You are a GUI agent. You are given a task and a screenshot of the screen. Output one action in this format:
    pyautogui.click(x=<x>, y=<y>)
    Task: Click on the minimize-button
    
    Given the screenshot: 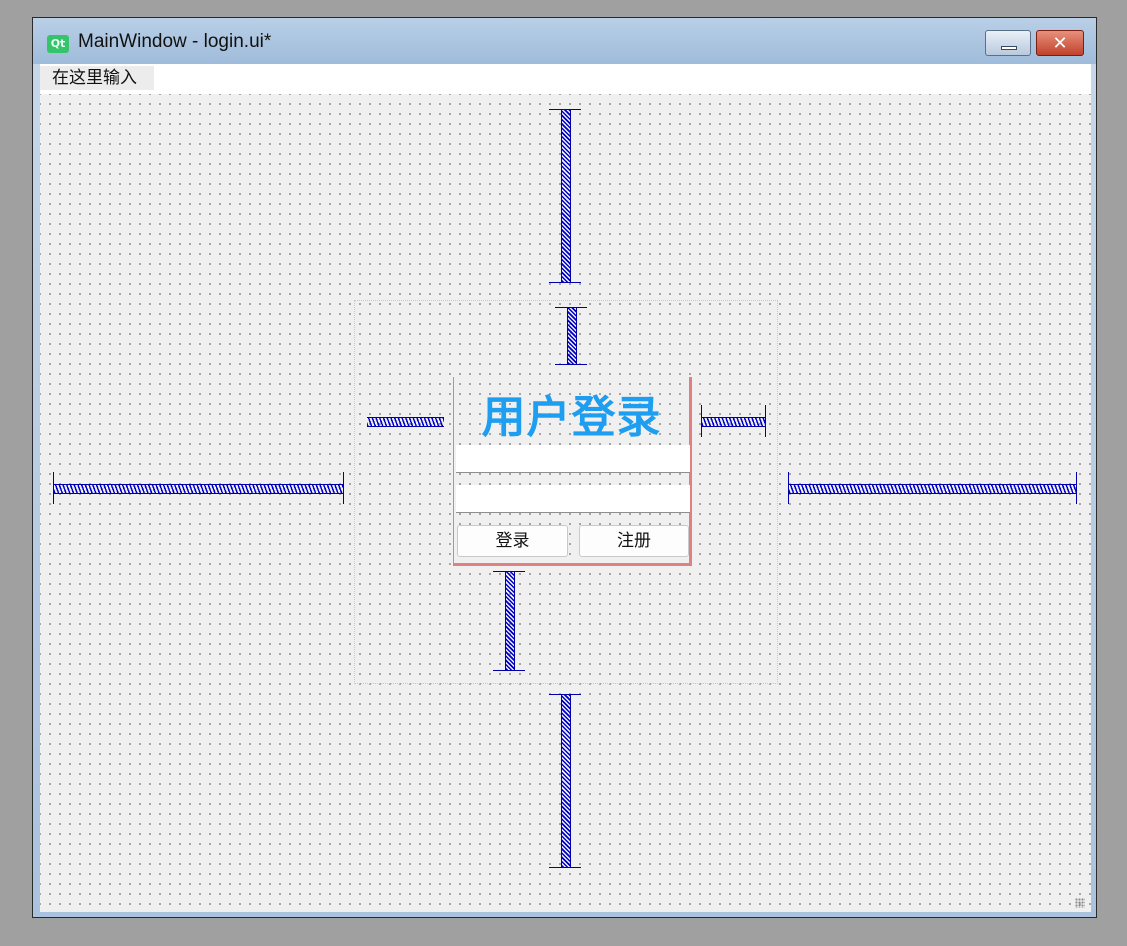 What is the action you would take?
    pyautogui.click(x=1008, y=43)
    